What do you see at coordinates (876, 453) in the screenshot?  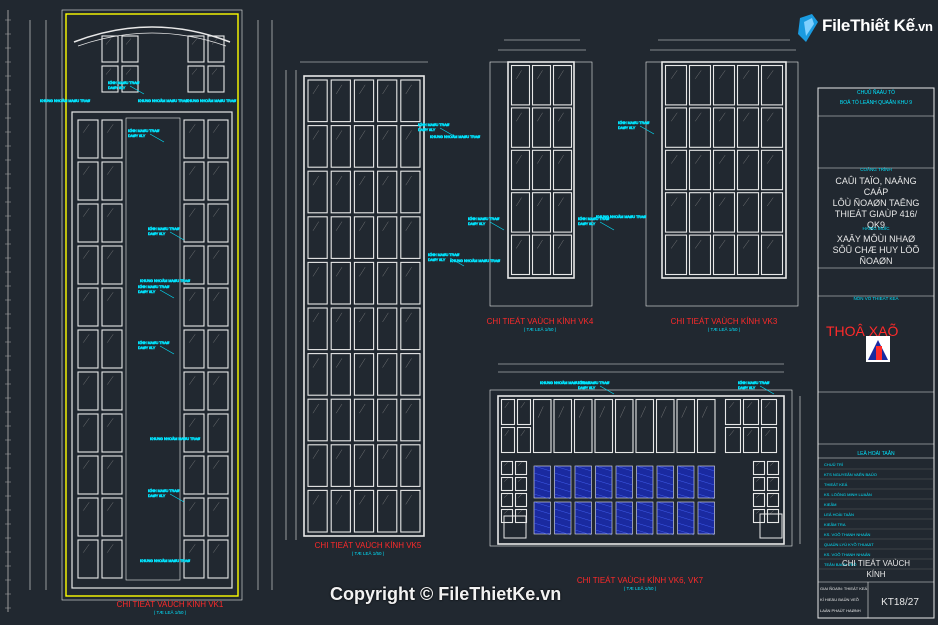 I see `section-label: LEÄ HOÀI TAÂN` at bounding box center [876, 453].